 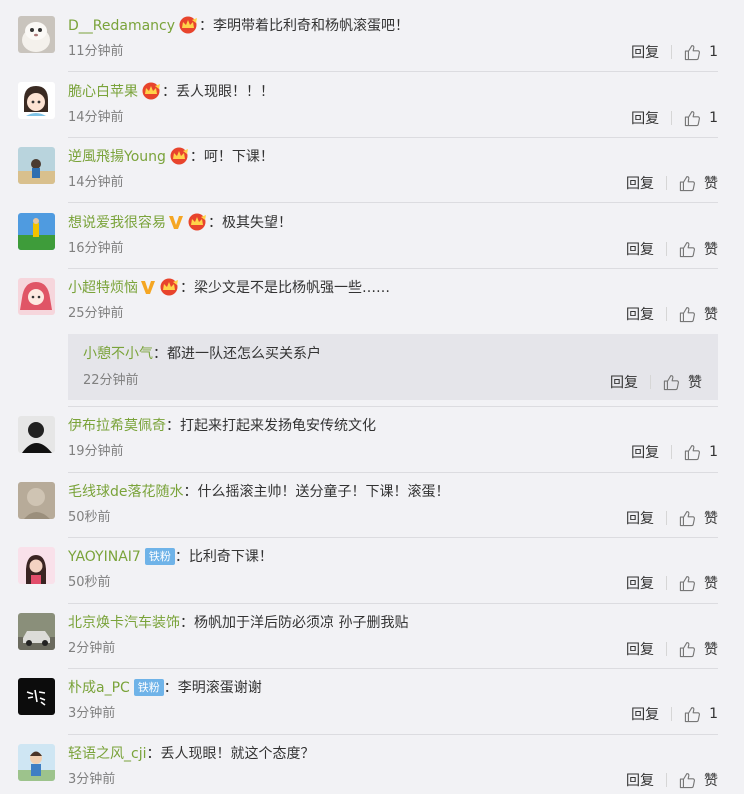 What do you see at coordinates (393, 367) in the screenshot?
I see `sub-reply: 小憩不小气：都进一队还怎么买关系户 22分钟前 回复 赞` at bounding box center [393, 367].